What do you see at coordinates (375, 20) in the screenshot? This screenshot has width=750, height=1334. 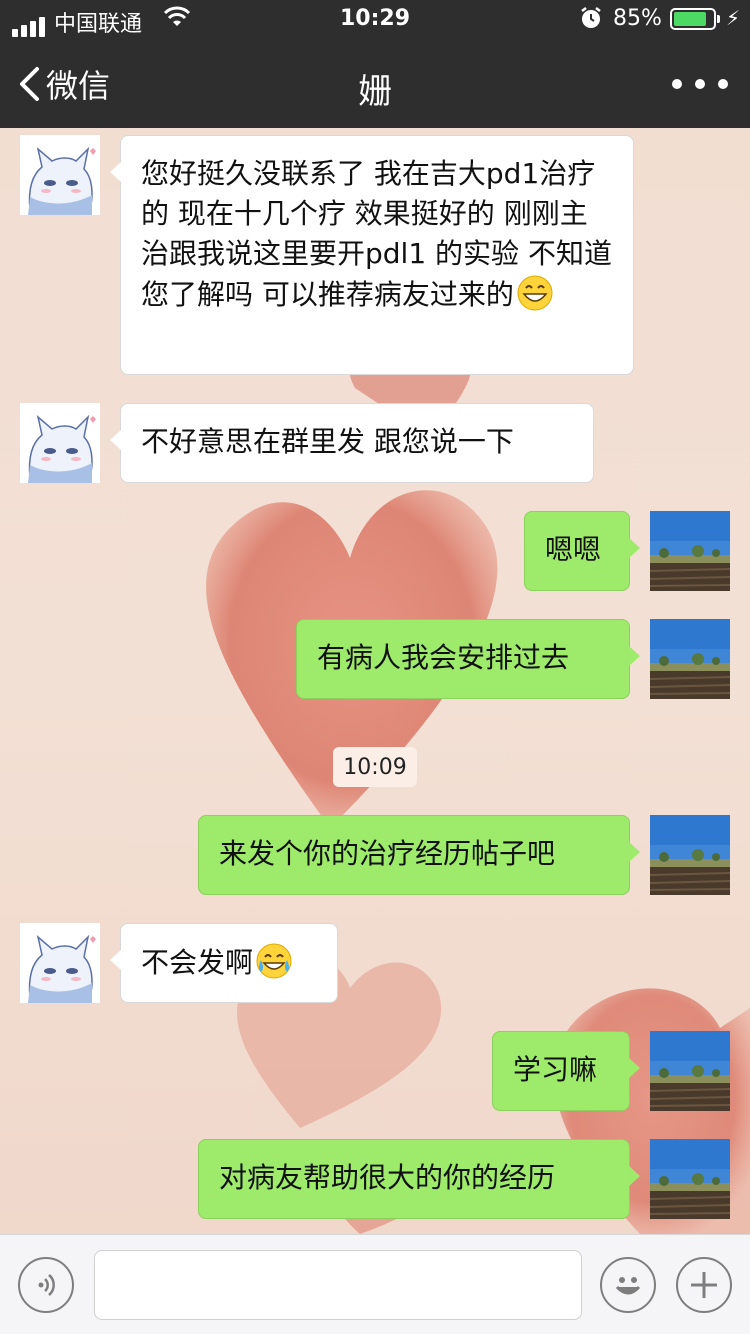 I see `status-bar: 中国联通 10:29 85% ⚡︎` at bounding box center [375, 20].